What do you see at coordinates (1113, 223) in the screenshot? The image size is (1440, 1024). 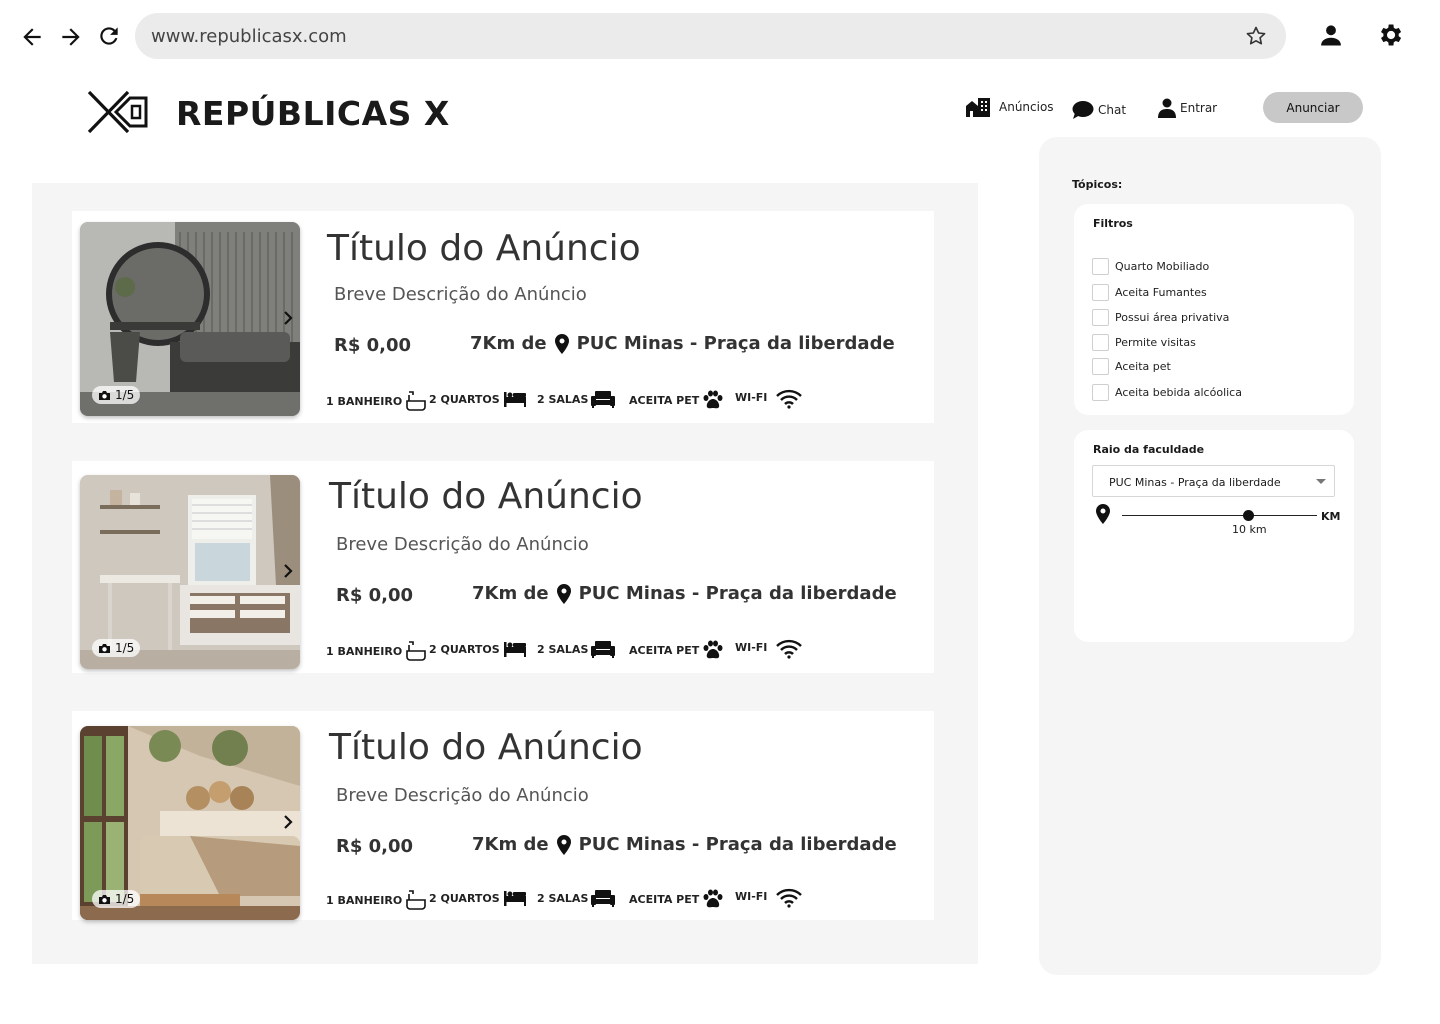 I see `filters-title: Filtros` at bounding box center [1113, 223].